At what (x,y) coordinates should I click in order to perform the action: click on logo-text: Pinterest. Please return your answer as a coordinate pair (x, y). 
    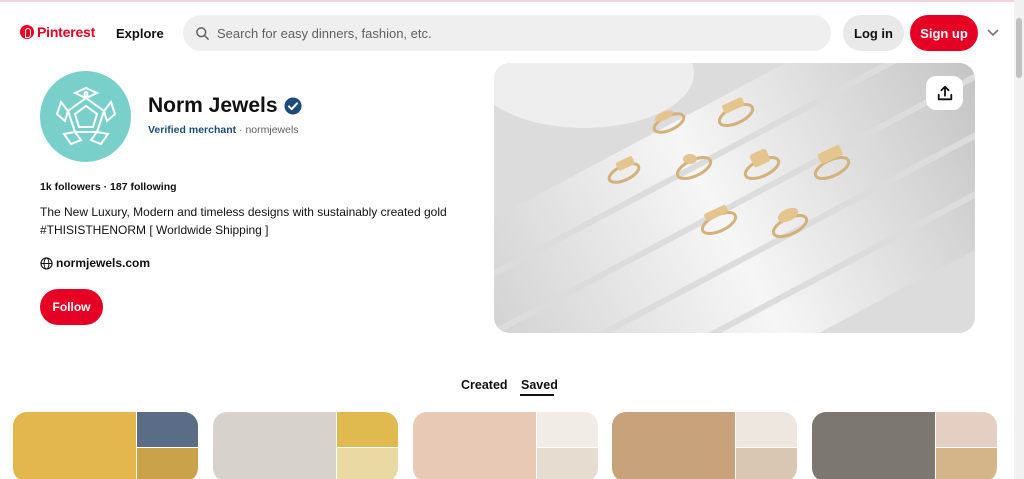
    Looking at the image, I should click on (66, 32).